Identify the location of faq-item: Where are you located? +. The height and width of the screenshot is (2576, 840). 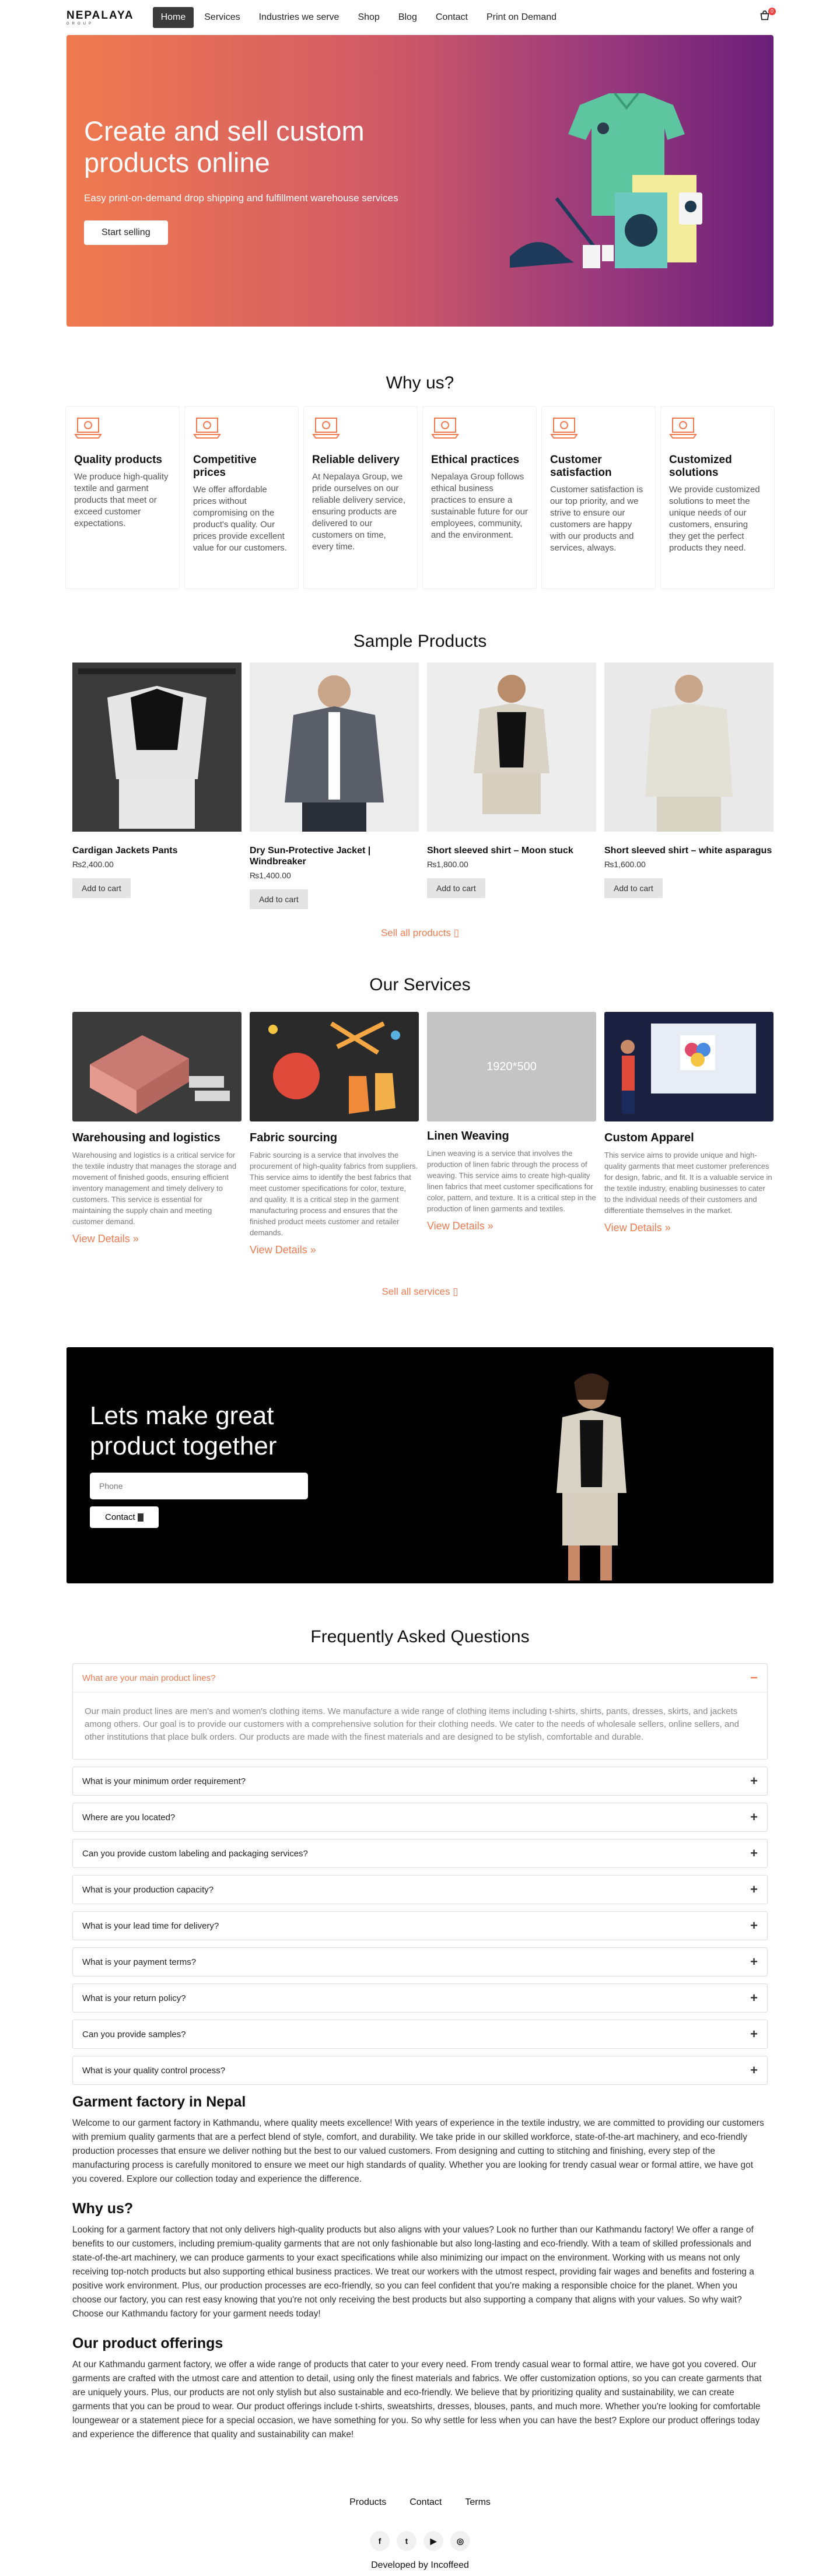
(420, 1817).